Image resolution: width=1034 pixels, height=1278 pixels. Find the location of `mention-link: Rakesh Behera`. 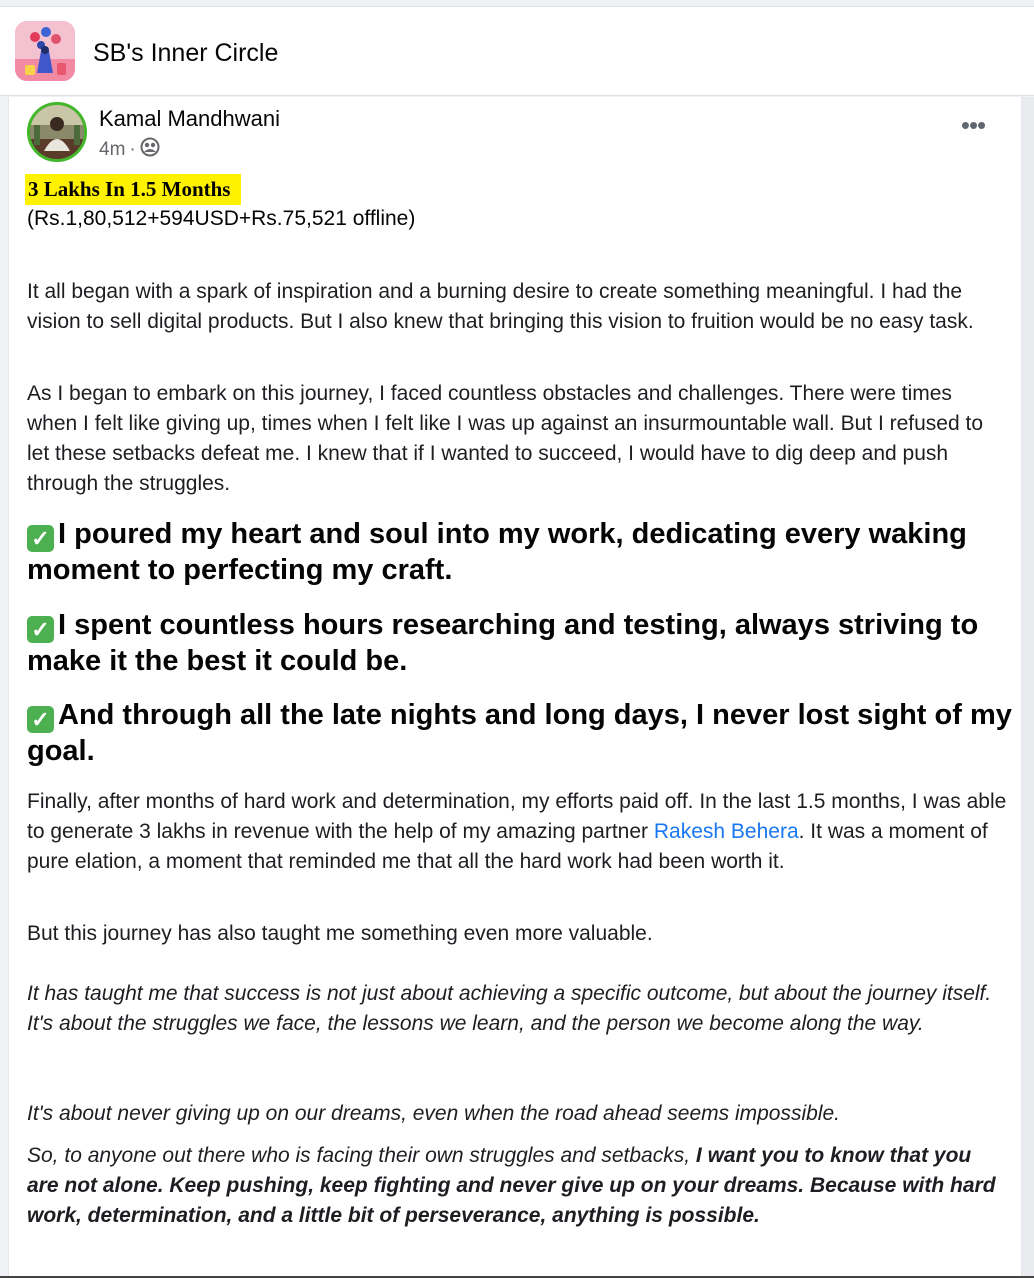

mention-link: Rakesh Behera is located at coordinates (726, 831).